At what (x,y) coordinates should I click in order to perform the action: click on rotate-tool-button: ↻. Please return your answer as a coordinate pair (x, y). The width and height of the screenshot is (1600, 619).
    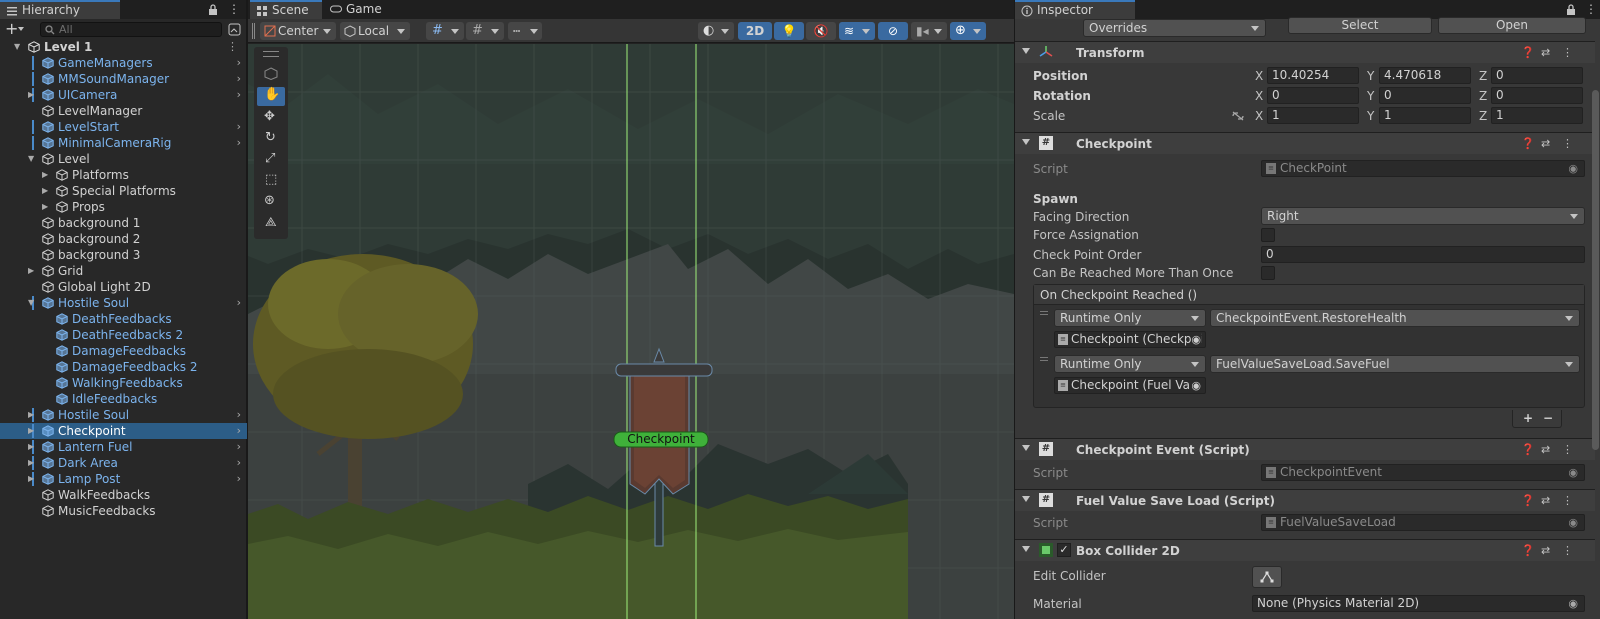
    Looking at the image, I should click on (271, 139).